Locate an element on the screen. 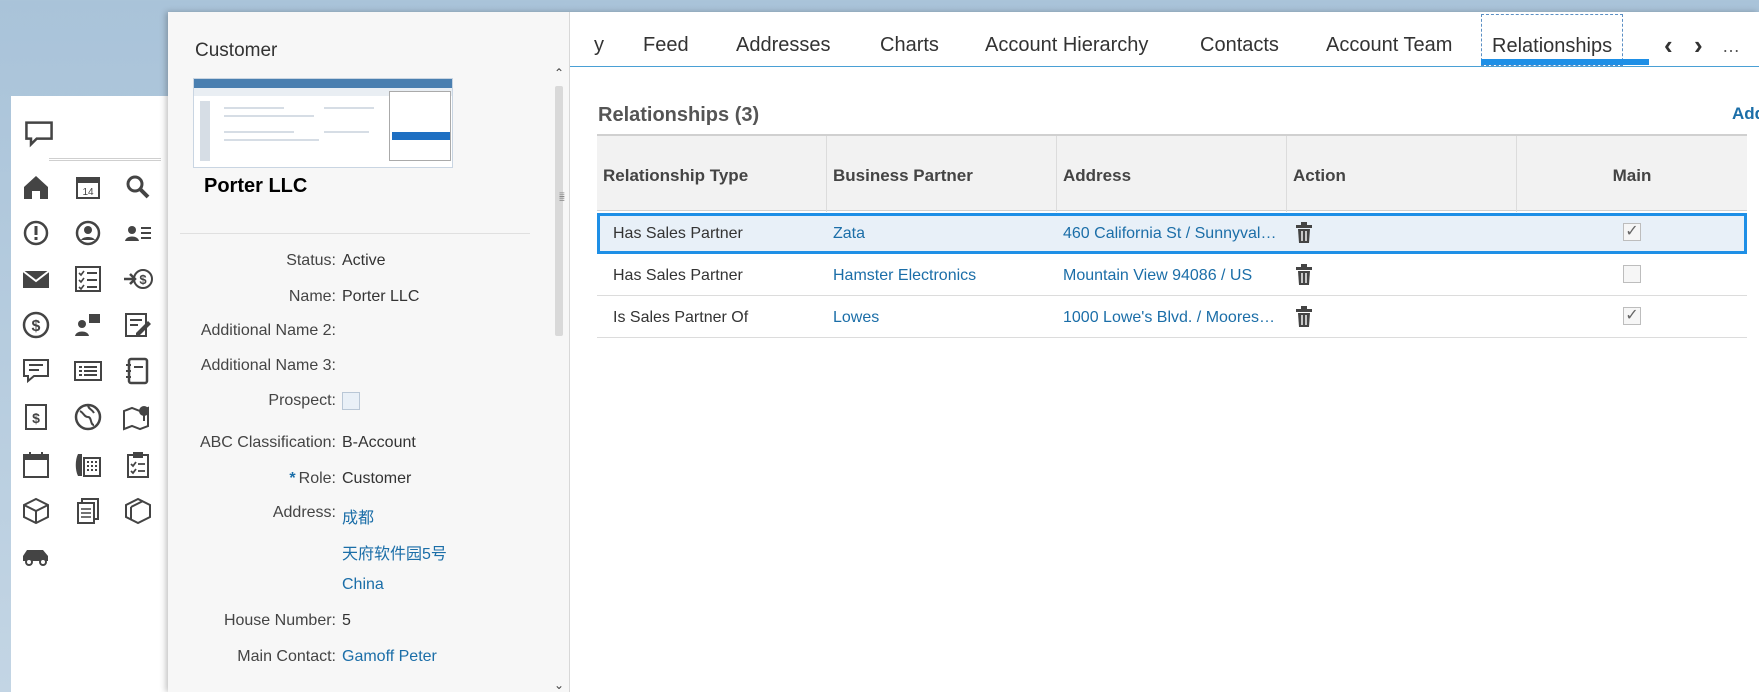 This screenshot has height=692, width=1759. scroll-down-icon: ⌄ is located at coordinates (559, 685).